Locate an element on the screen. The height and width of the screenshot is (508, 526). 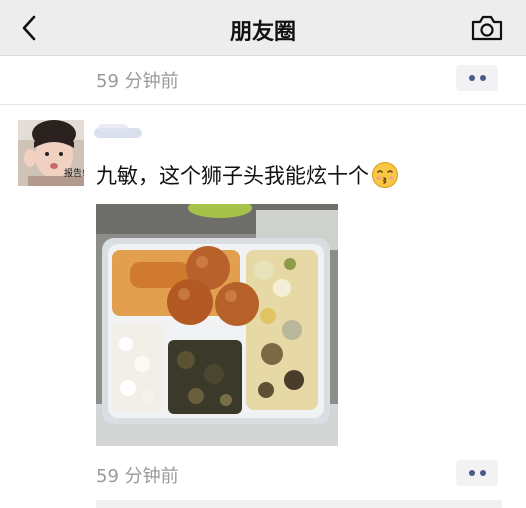
username-redacted is located at coordinates (122, 133).